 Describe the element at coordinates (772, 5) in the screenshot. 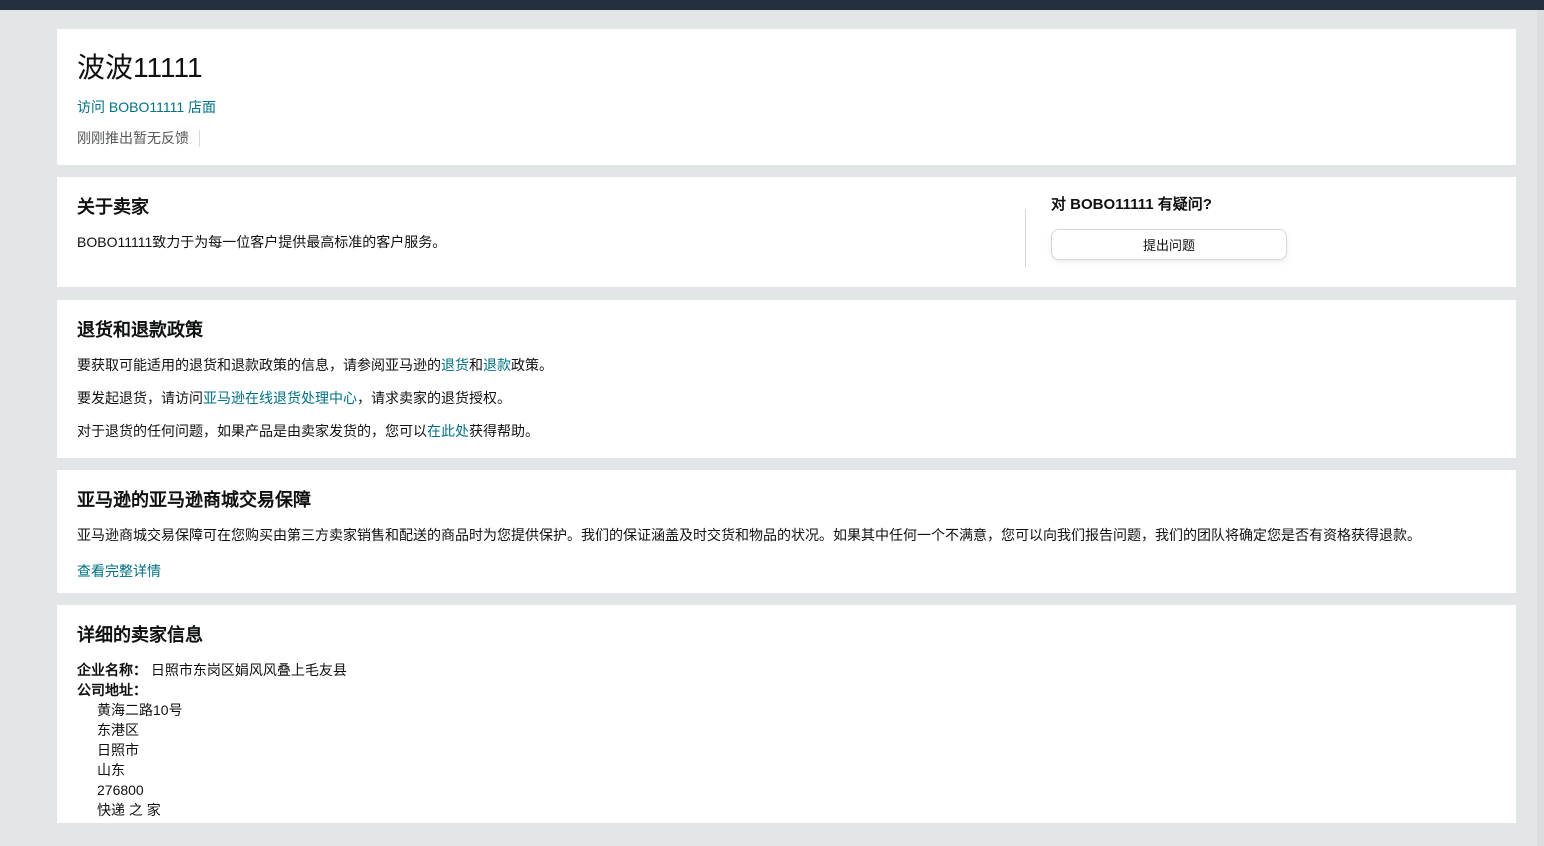

I see `top-navigation-bar` at that location.